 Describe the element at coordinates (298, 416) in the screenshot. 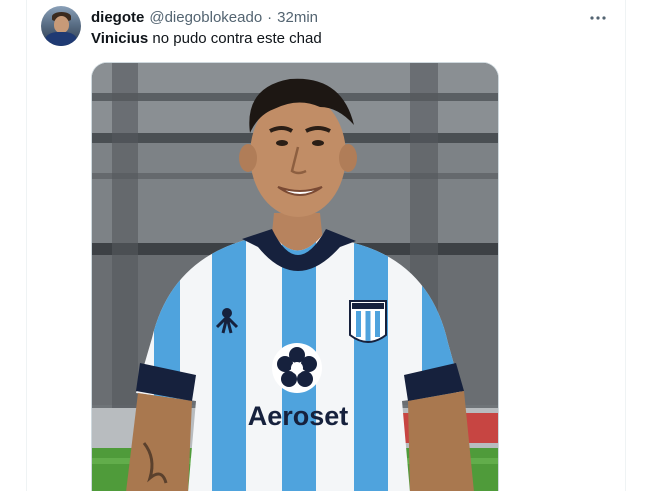

I see `shirt-sponsor-text: Aeroset` at that location.